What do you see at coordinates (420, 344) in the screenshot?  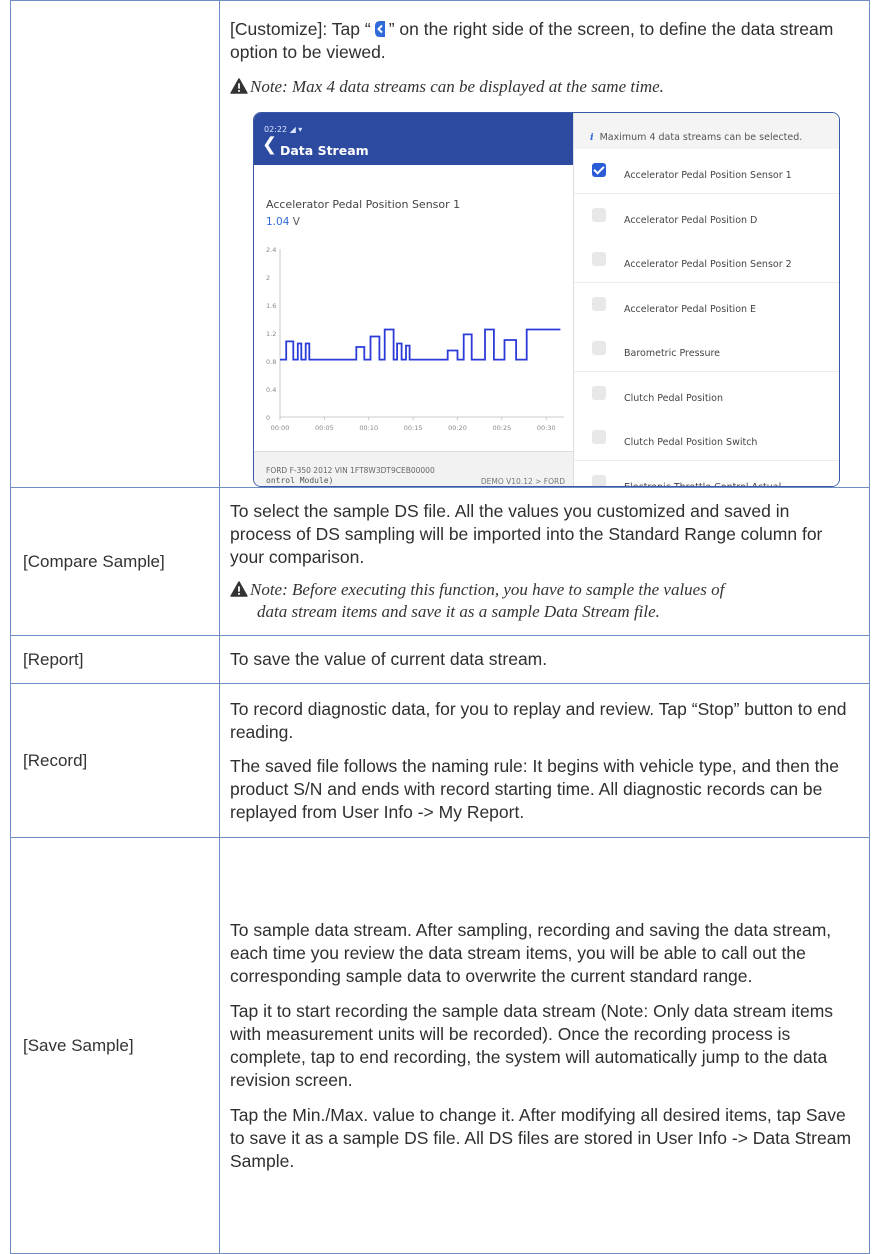 I see `series-line` at bounding box center [420, 344].